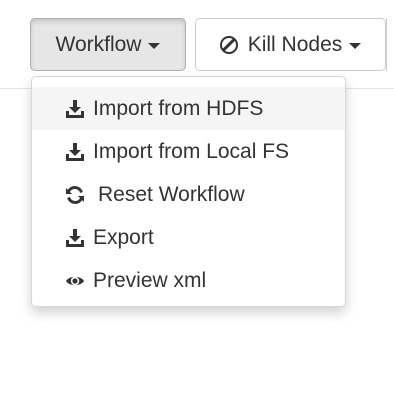 This screenshot has width=394, height=394. Describe the element at coordinates (171, 194) in the screenshot. I see `menu-item-label: Reset Workflow` at that location.